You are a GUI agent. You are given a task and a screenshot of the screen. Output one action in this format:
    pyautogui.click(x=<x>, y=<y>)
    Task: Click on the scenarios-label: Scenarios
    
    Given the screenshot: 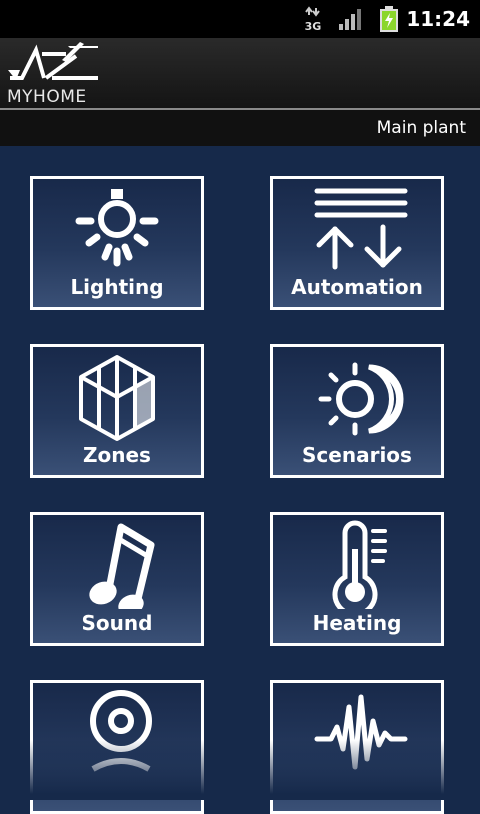 What is the action you would take?
    pyautogui.click(x=357, y=455)
    